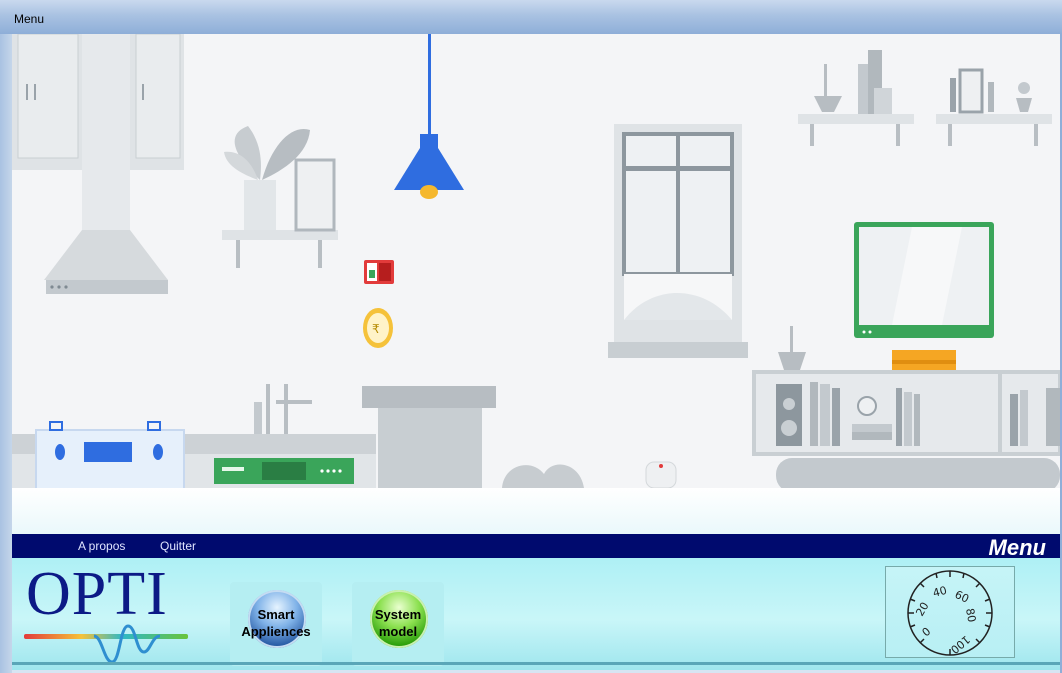 The height and width of the screenshot is (673, 1062). I want to click on window-title: Menu, so click(29, 19).